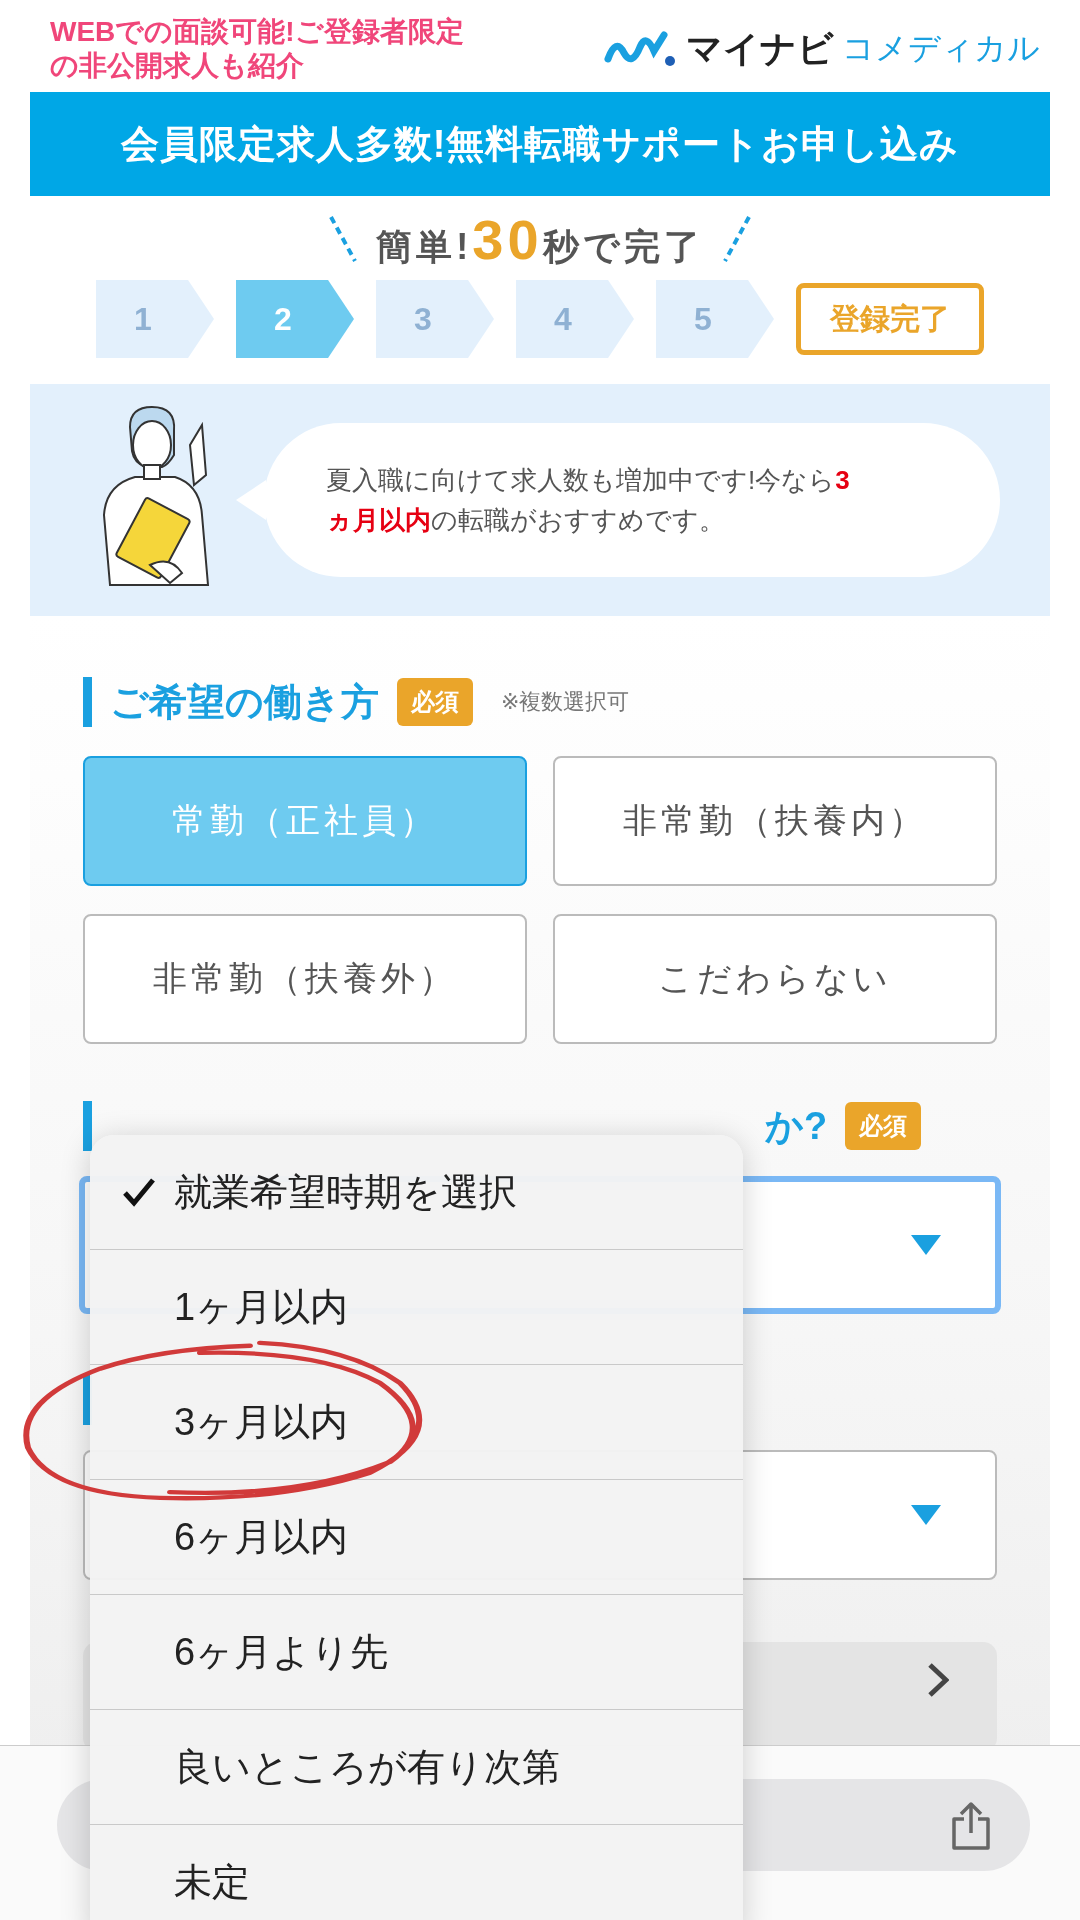 This screenshot has height=1920, width=1080. I want to click on multi-select-note: ※複数選択可, so click(565, 702).